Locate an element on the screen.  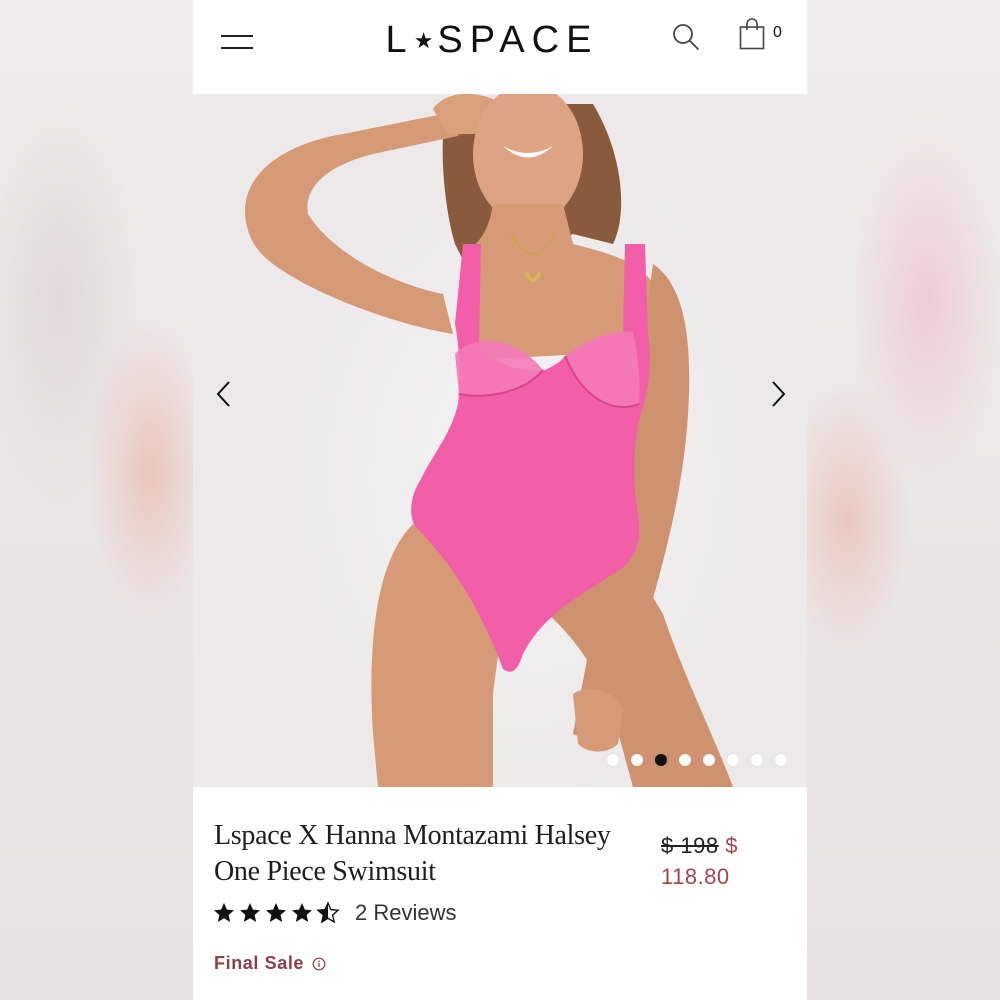
rating-stars is located at coordinates (276, 913).